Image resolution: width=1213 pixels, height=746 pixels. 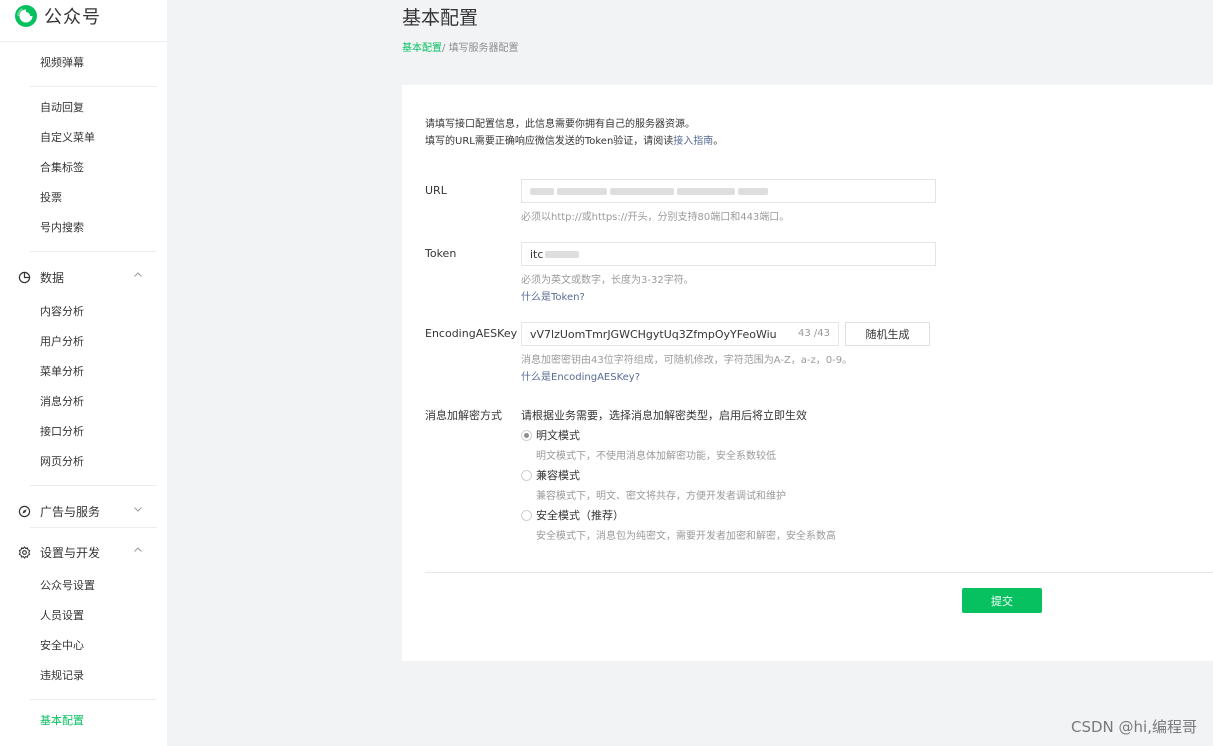 What do you see at coordinates (26, 16) in the screenshot?
I see `wechat-official-account-icon` at bounding box center [26, 16].